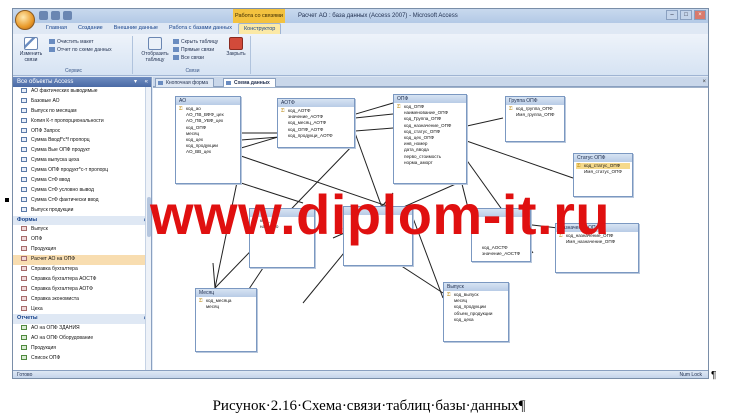 Image resolution: width=738 pixels, height=420 pixels. Describe the element at coordinates (82, 102) in the screenshot. I see `nav-query-item: Базовые АО` at that location.